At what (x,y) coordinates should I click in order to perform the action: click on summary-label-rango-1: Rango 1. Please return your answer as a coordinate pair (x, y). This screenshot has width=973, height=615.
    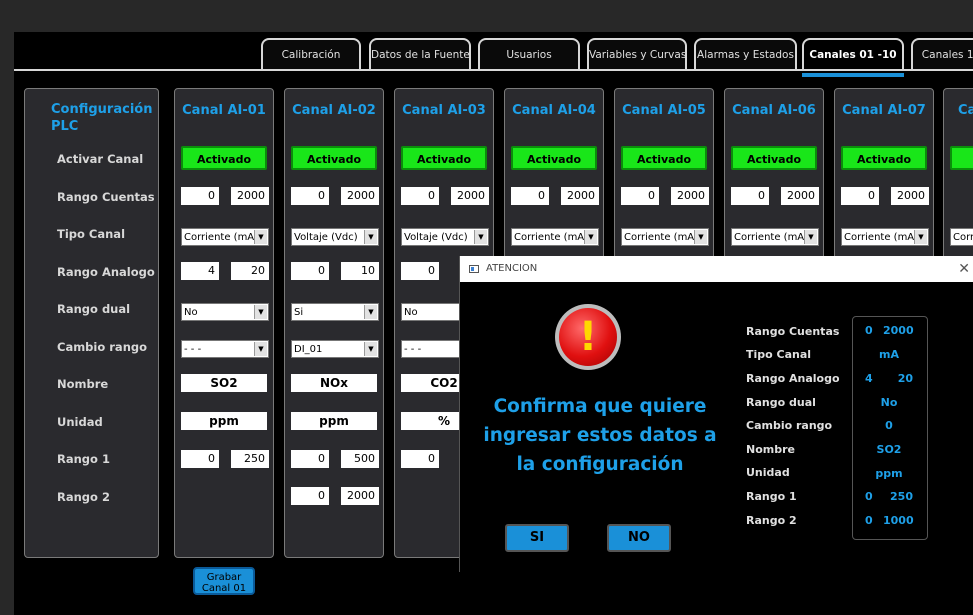
    Looking at the image, I should click on (771, 496).